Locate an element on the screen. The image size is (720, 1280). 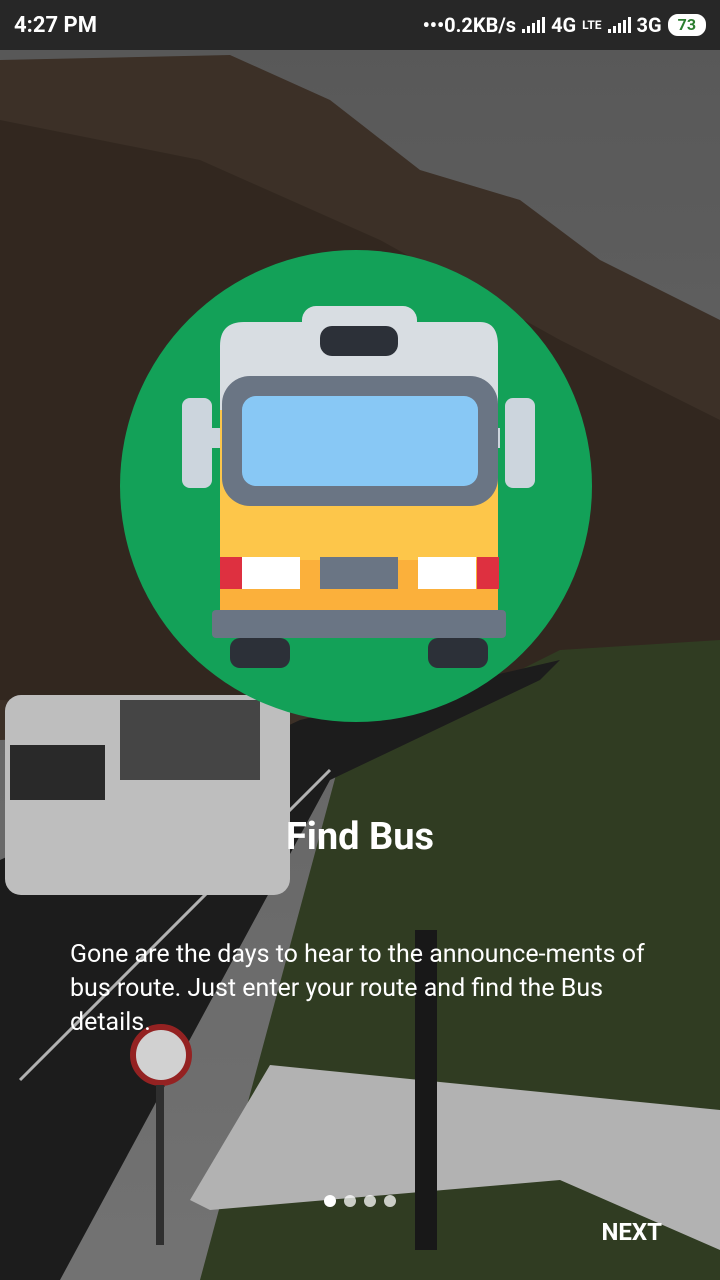
signal-icon is located at coordinates (534, 25).